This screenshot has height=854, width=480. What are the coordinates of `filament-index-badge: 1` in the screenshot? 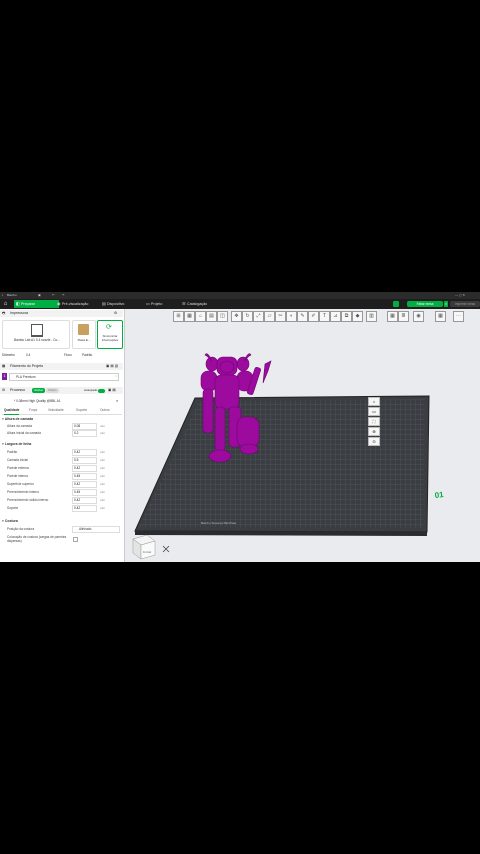 It's located at (4, 376).